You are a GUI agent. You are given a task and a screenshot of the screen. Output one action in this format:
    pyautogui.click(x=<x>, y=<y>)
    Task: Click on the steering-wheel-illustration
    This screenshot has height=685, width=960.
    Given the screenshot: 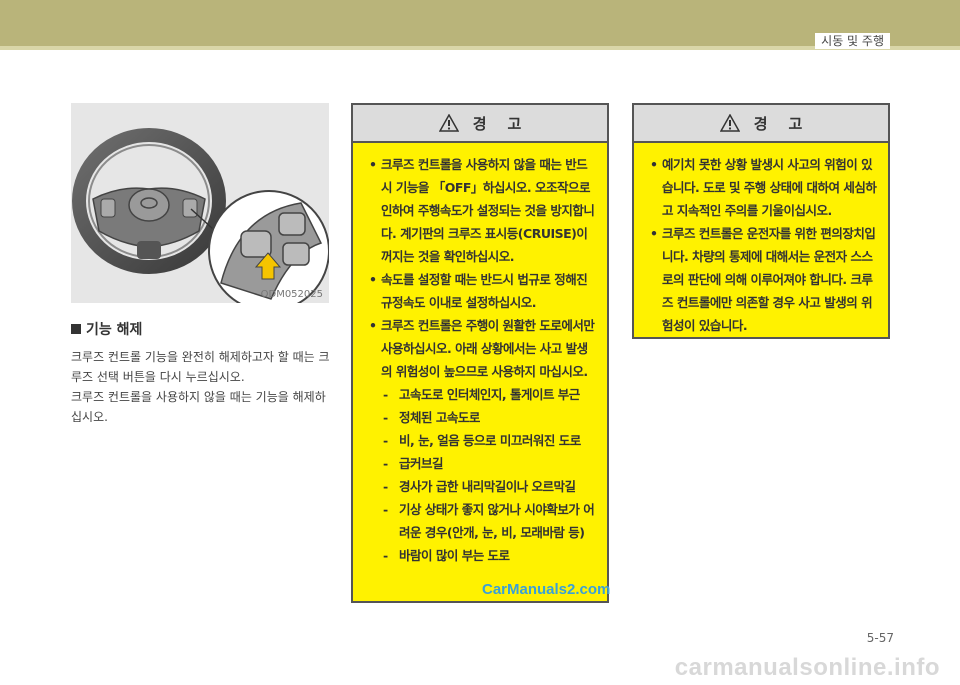 What is the action you would take?
    pyautogui.click(x=200, y=215)
    